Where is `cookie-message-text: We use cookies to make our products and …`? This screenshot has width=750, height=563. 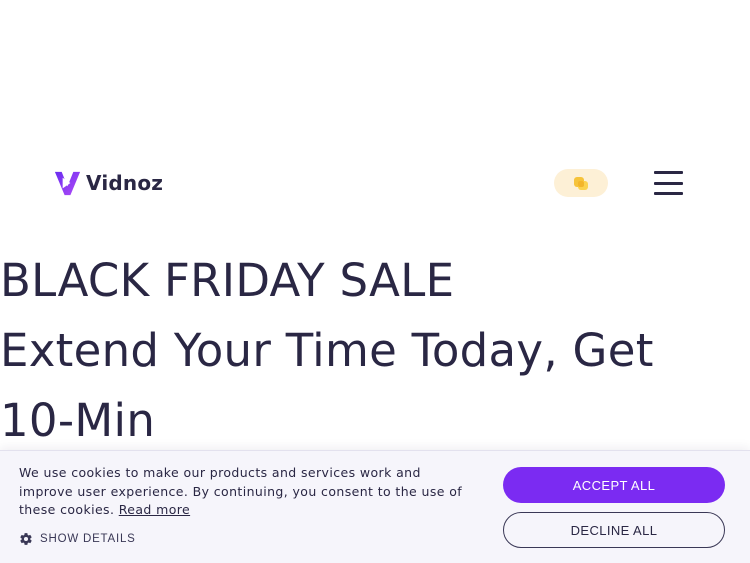 cookie-message-text: We use cookies to make our products and … is located at coordinates (241, 491).